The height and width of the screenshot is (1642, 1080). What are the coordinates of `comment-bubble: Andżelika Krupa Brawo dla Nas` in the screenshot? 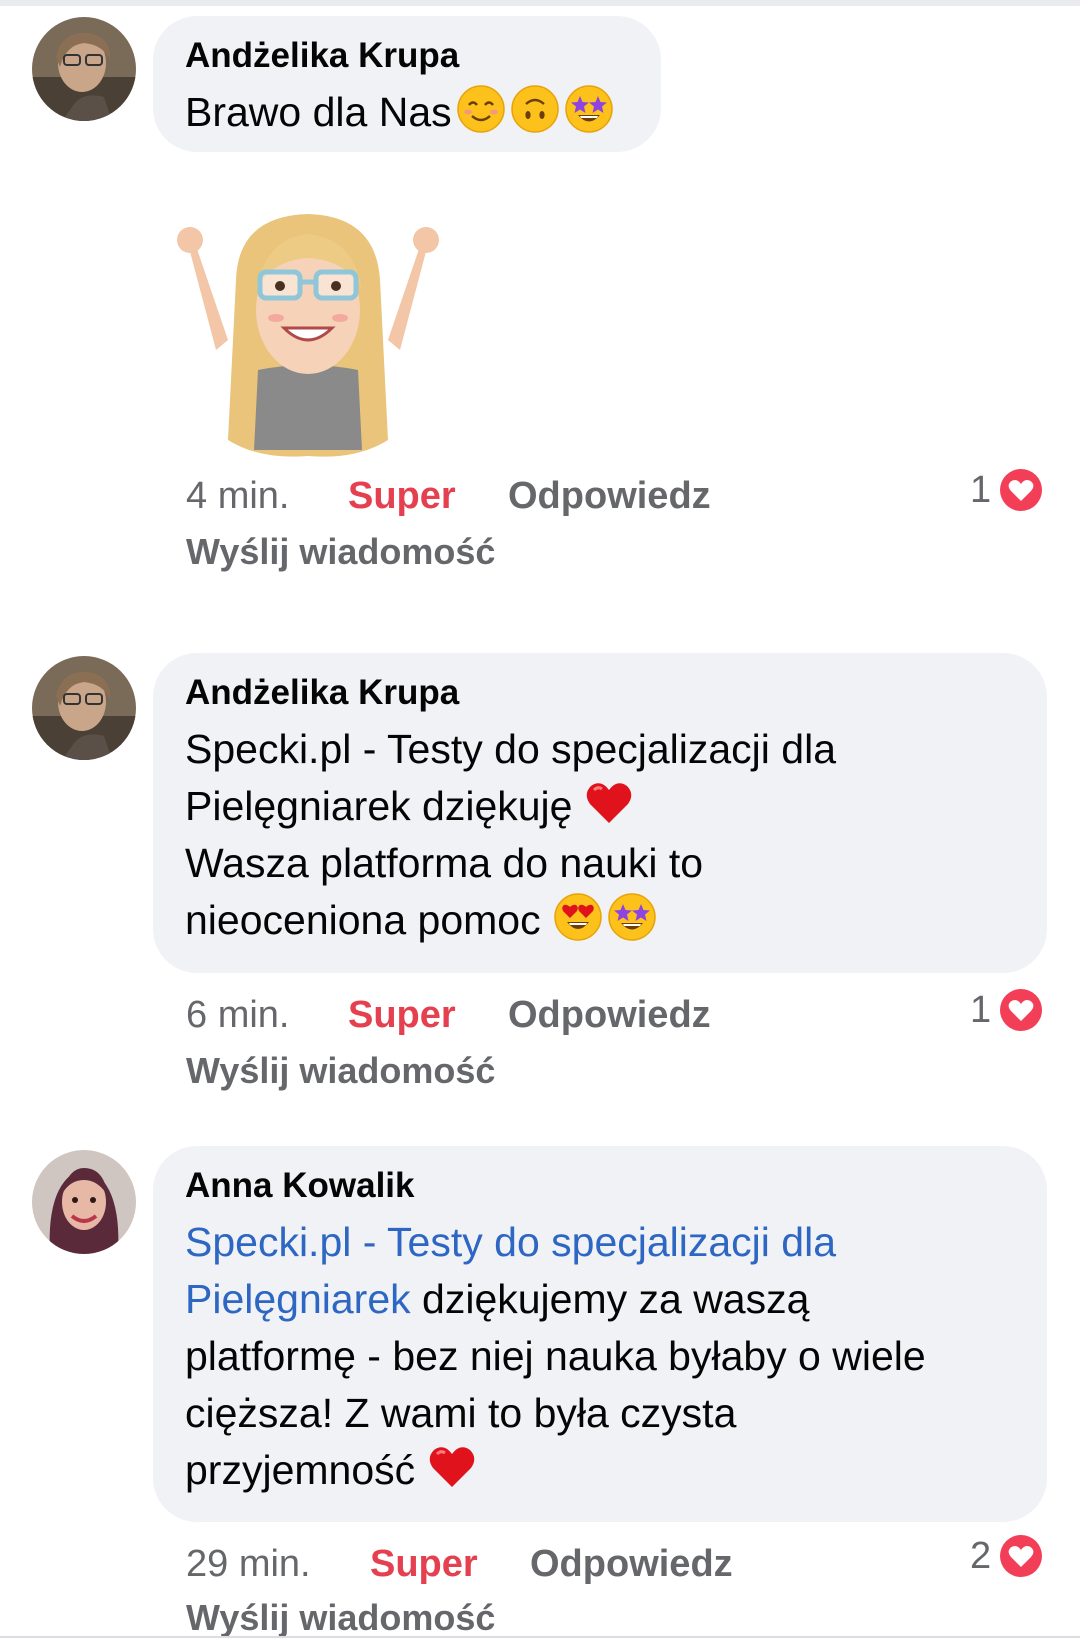 It's located at (407, 84).